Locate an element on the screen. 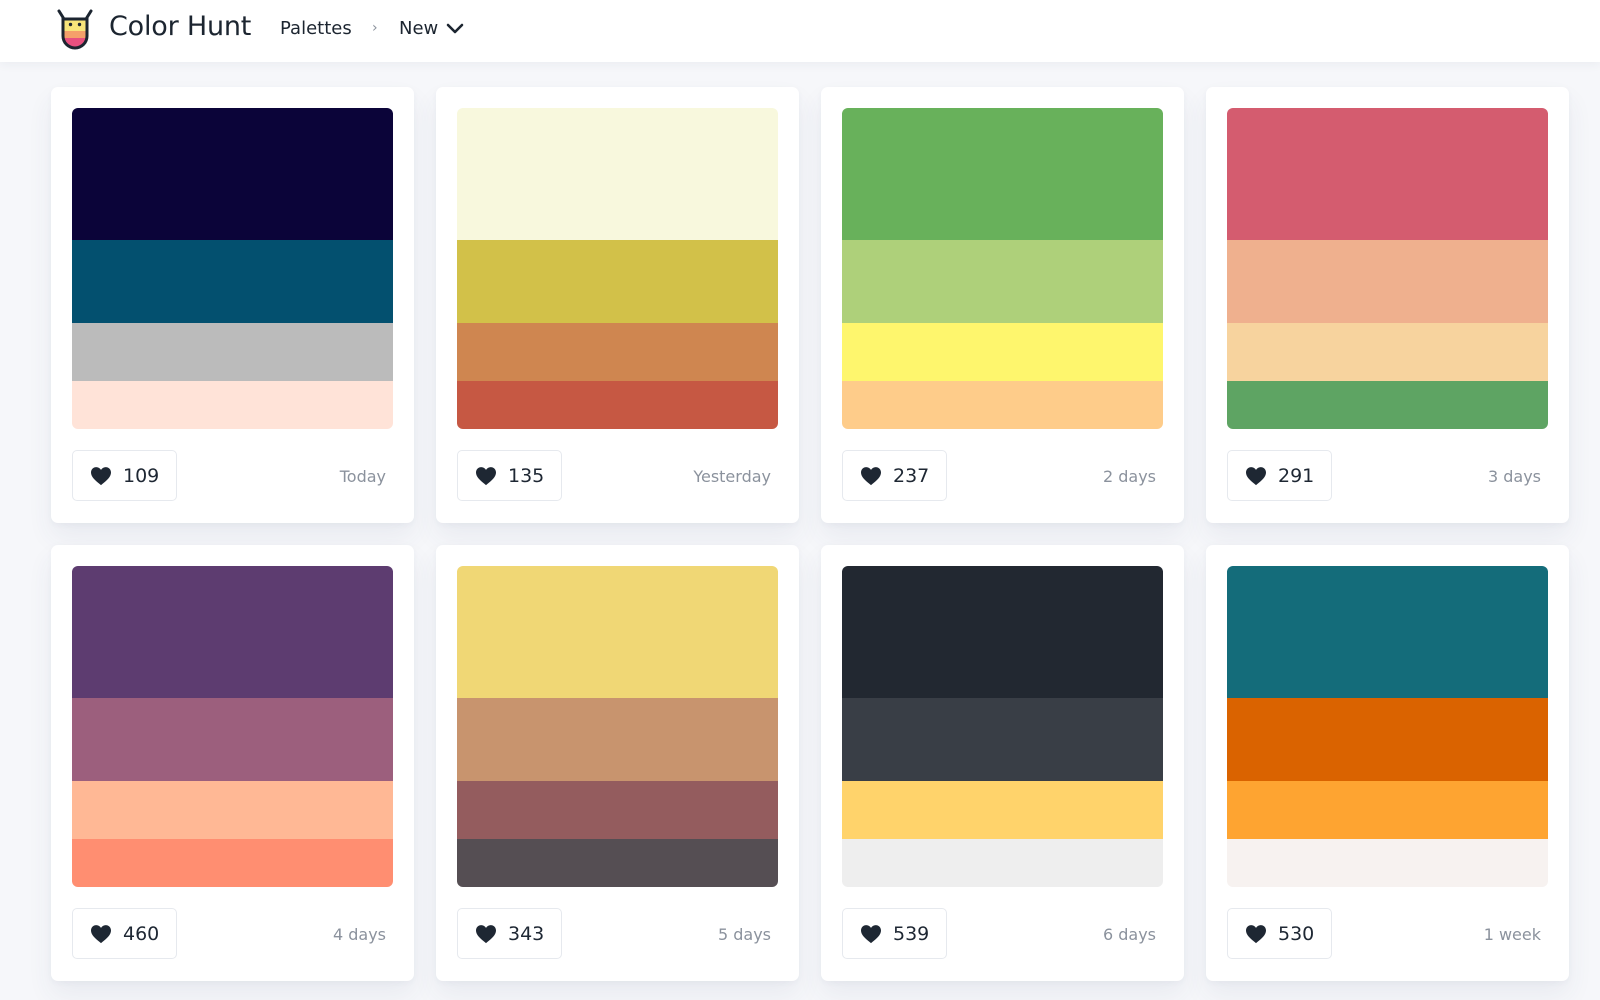 This screenshot has height=1000, width=1600. palette-date: 3 days is located at coordinates (1514, 476).